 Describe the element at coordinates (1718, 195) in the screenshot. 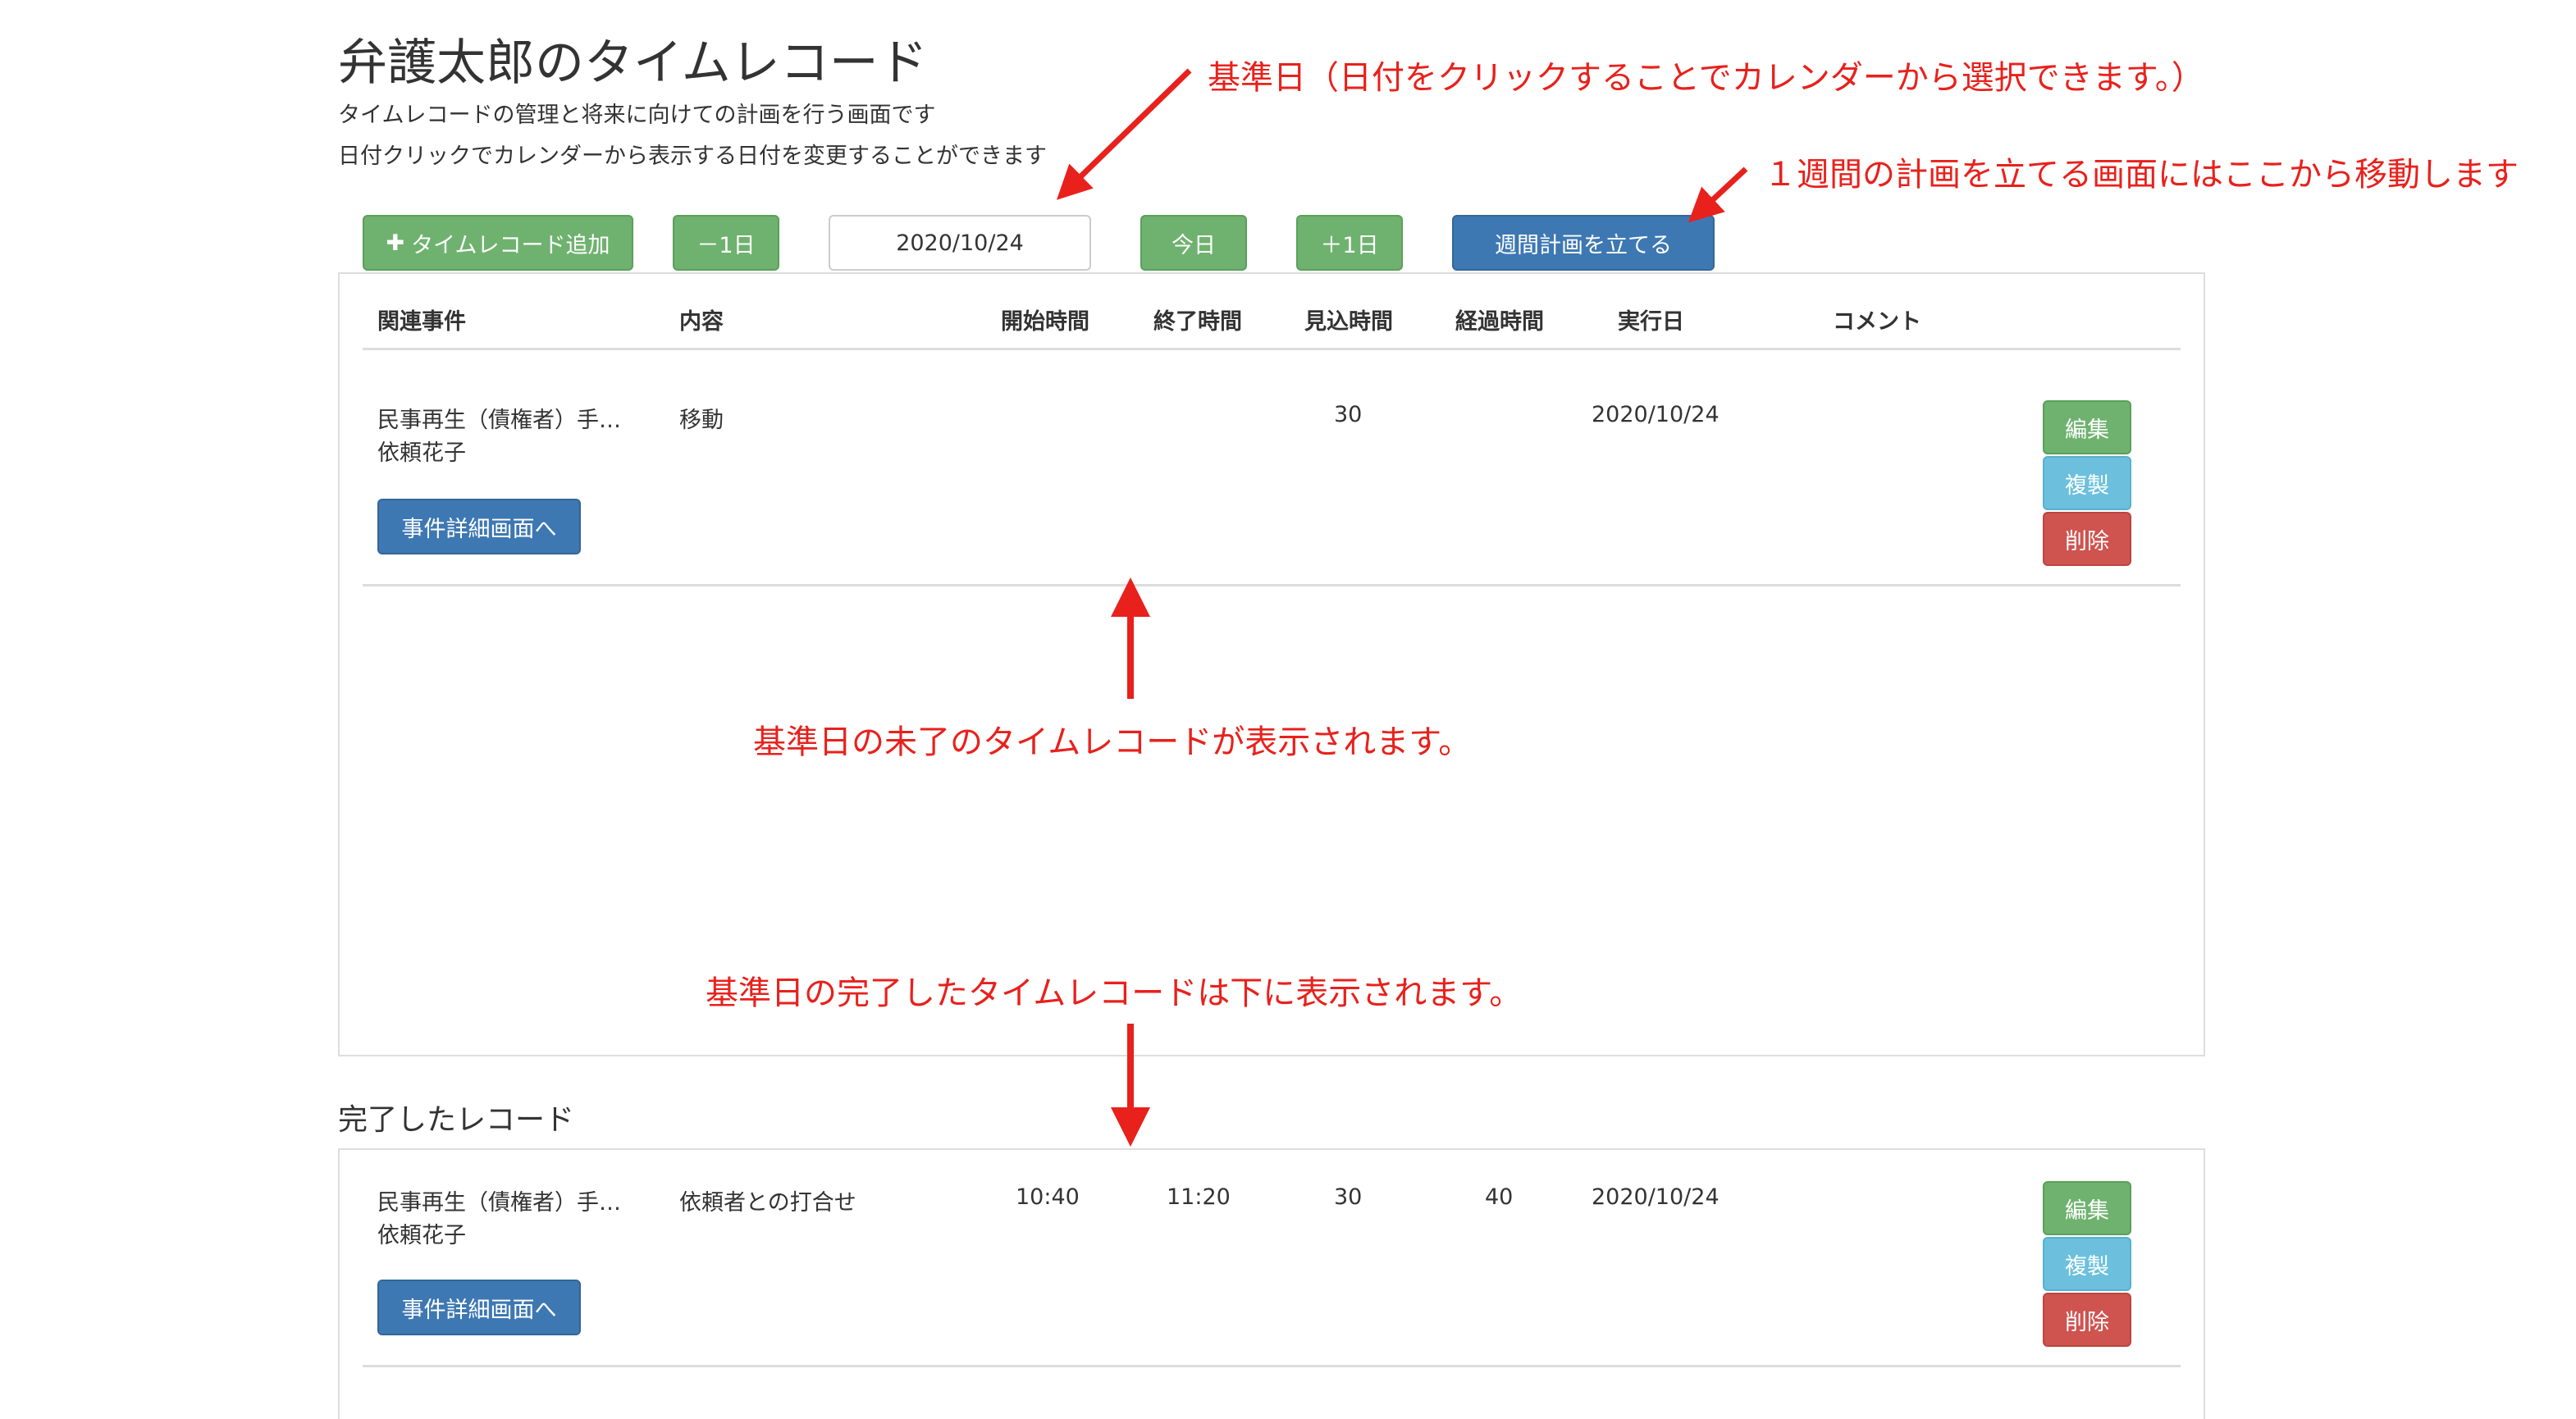

I see `arrow-to-weekly-button` at that location.